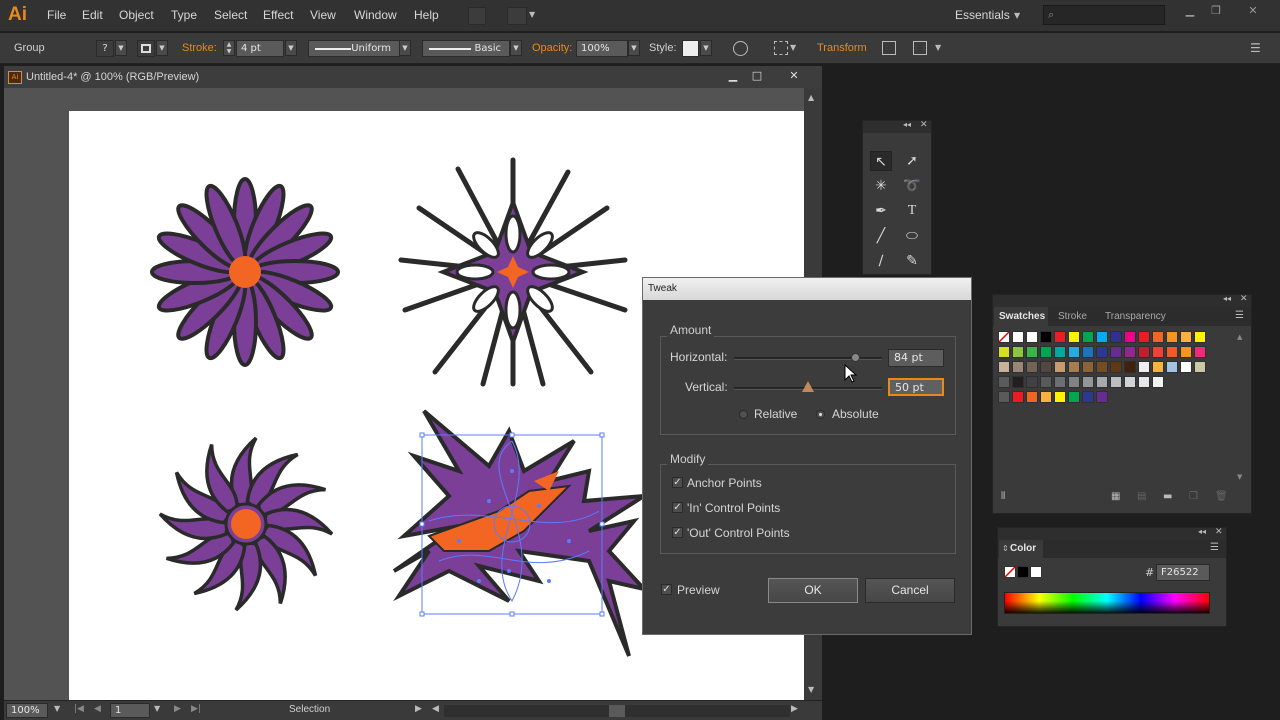 Image resolution: width=1280 pixels, height=720 pixels. Describe the element at coordinates (666, 589) in the screenshot. I see `preview-checkbox: ✓` at that location.